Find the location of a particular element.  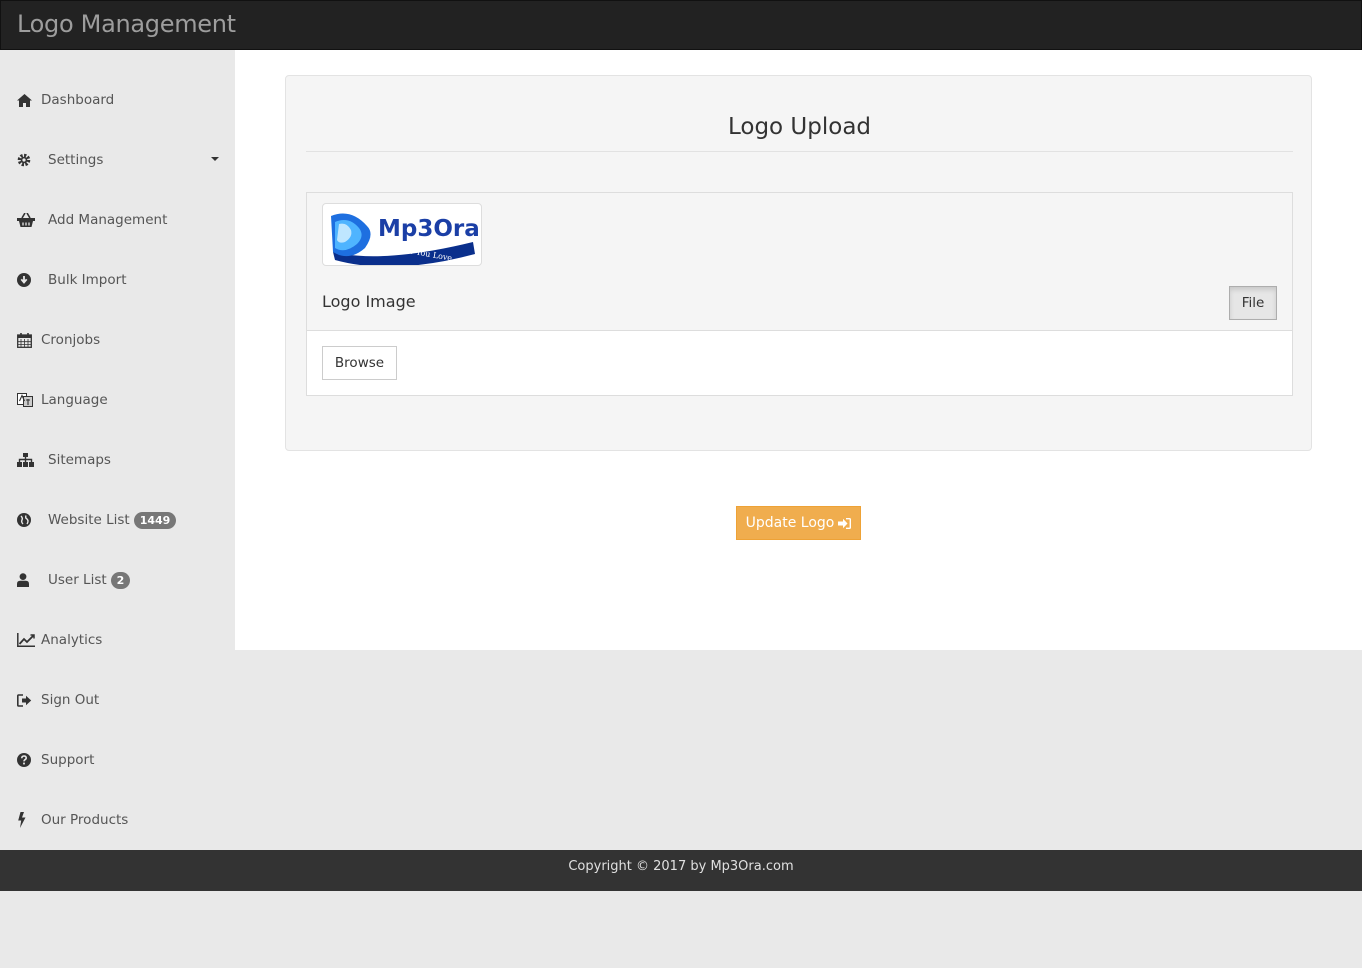

user-count-badge: 2 is located at coordinates (120, 580).